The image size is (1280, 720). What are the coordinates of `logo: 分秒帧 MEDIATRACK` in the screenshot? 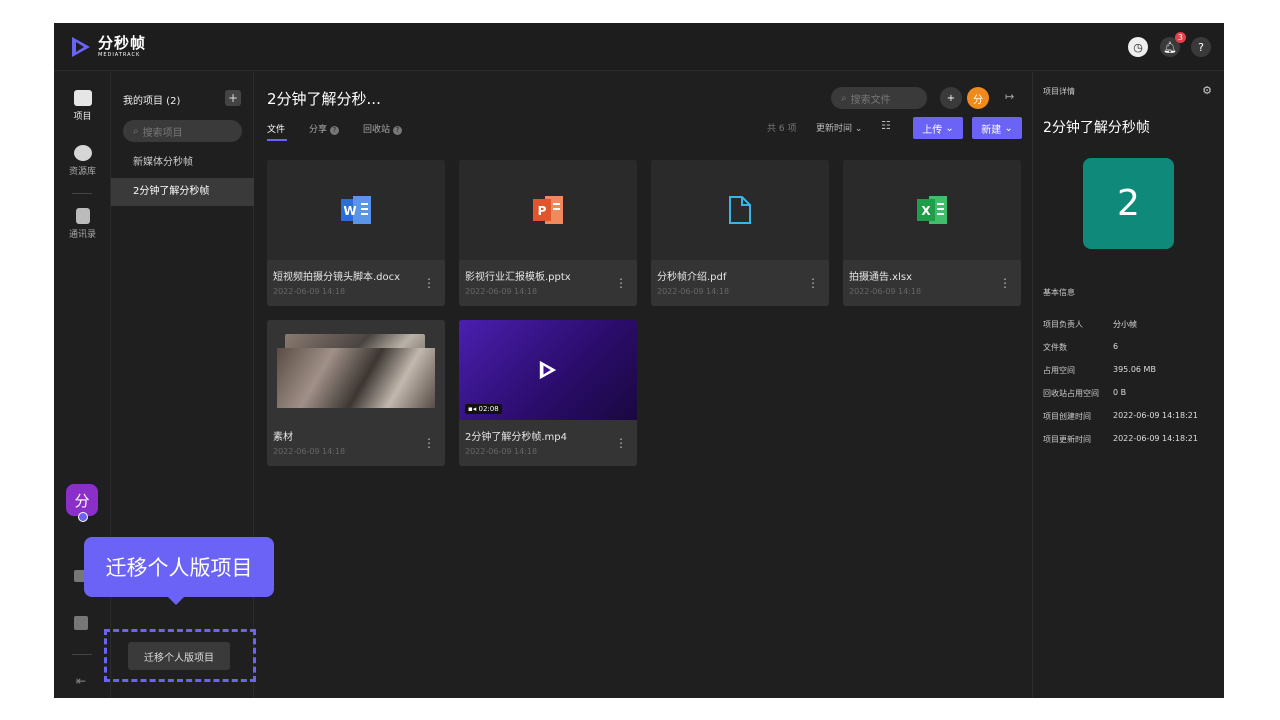 It's located at (108, 47).